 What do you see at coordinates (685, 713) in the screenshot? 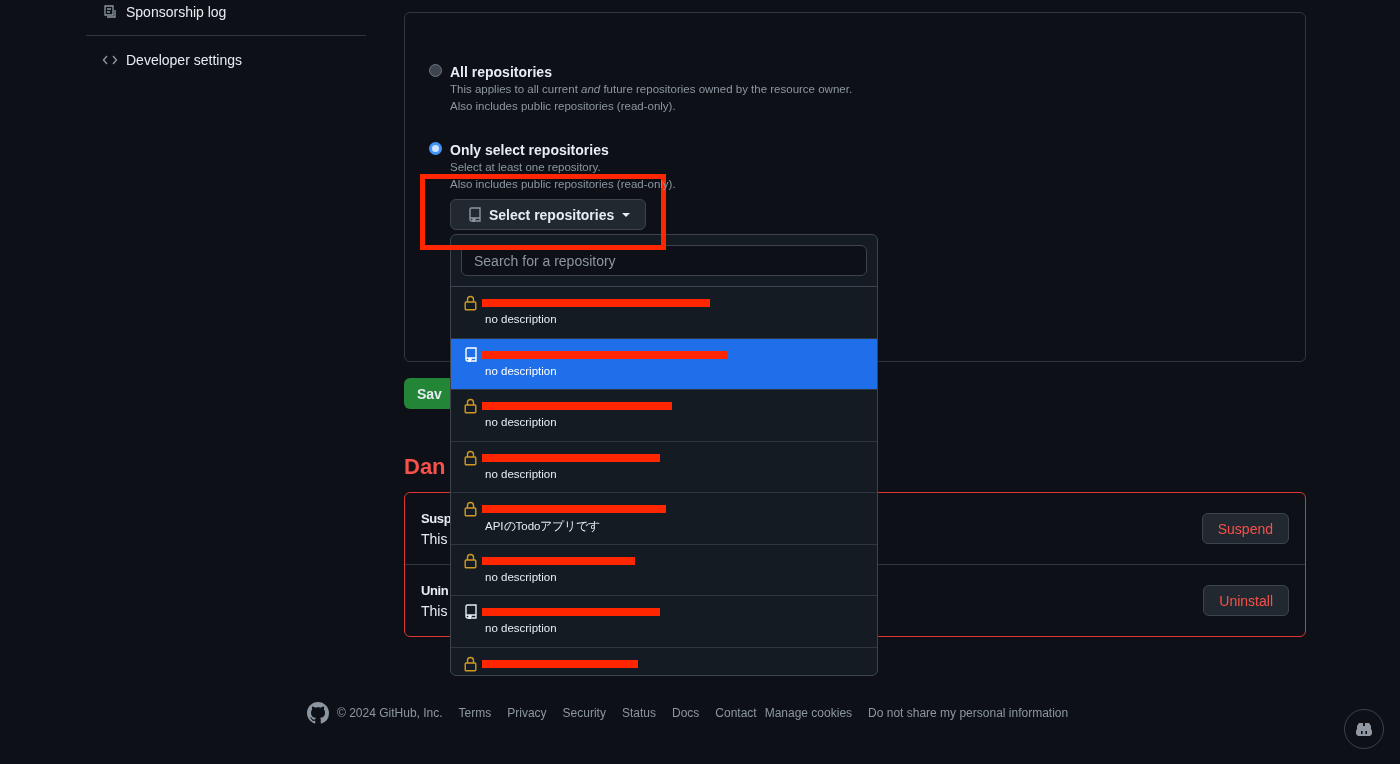
I see `footer-link: Docs` at bounding box center [685, 713].